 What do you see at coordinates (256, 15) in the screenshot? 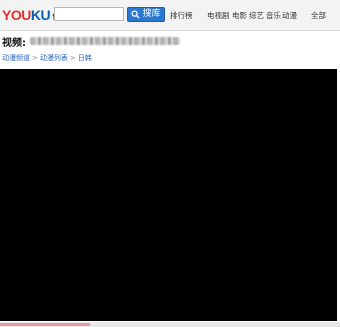
I see `nav-variety: 综艺` at bounding box center [256, 15].